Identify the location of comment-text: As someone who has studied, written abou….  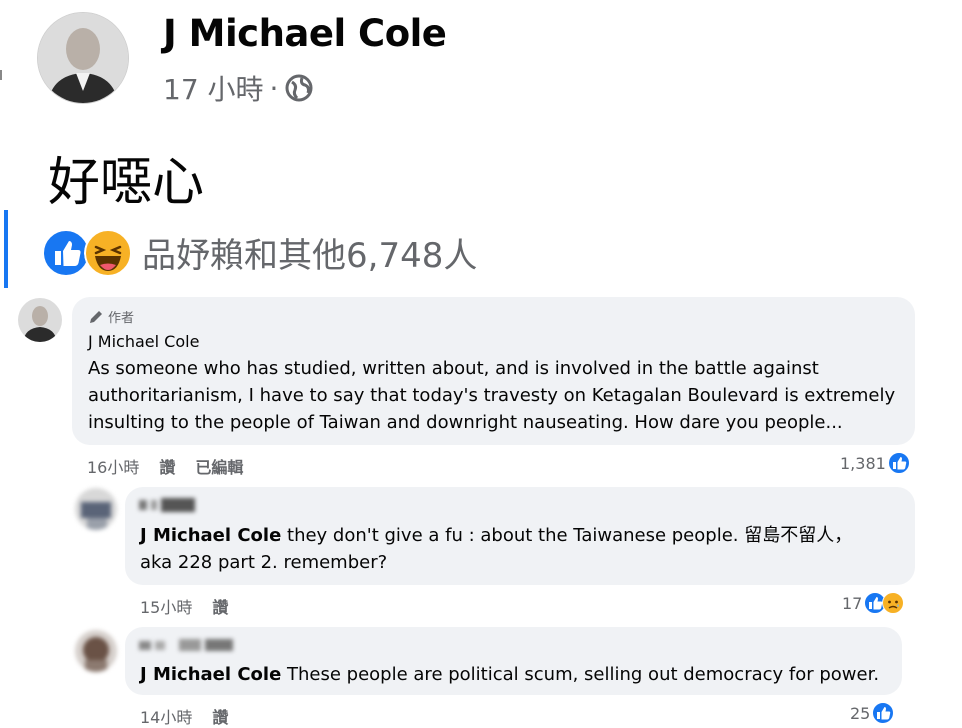
(498, 395).